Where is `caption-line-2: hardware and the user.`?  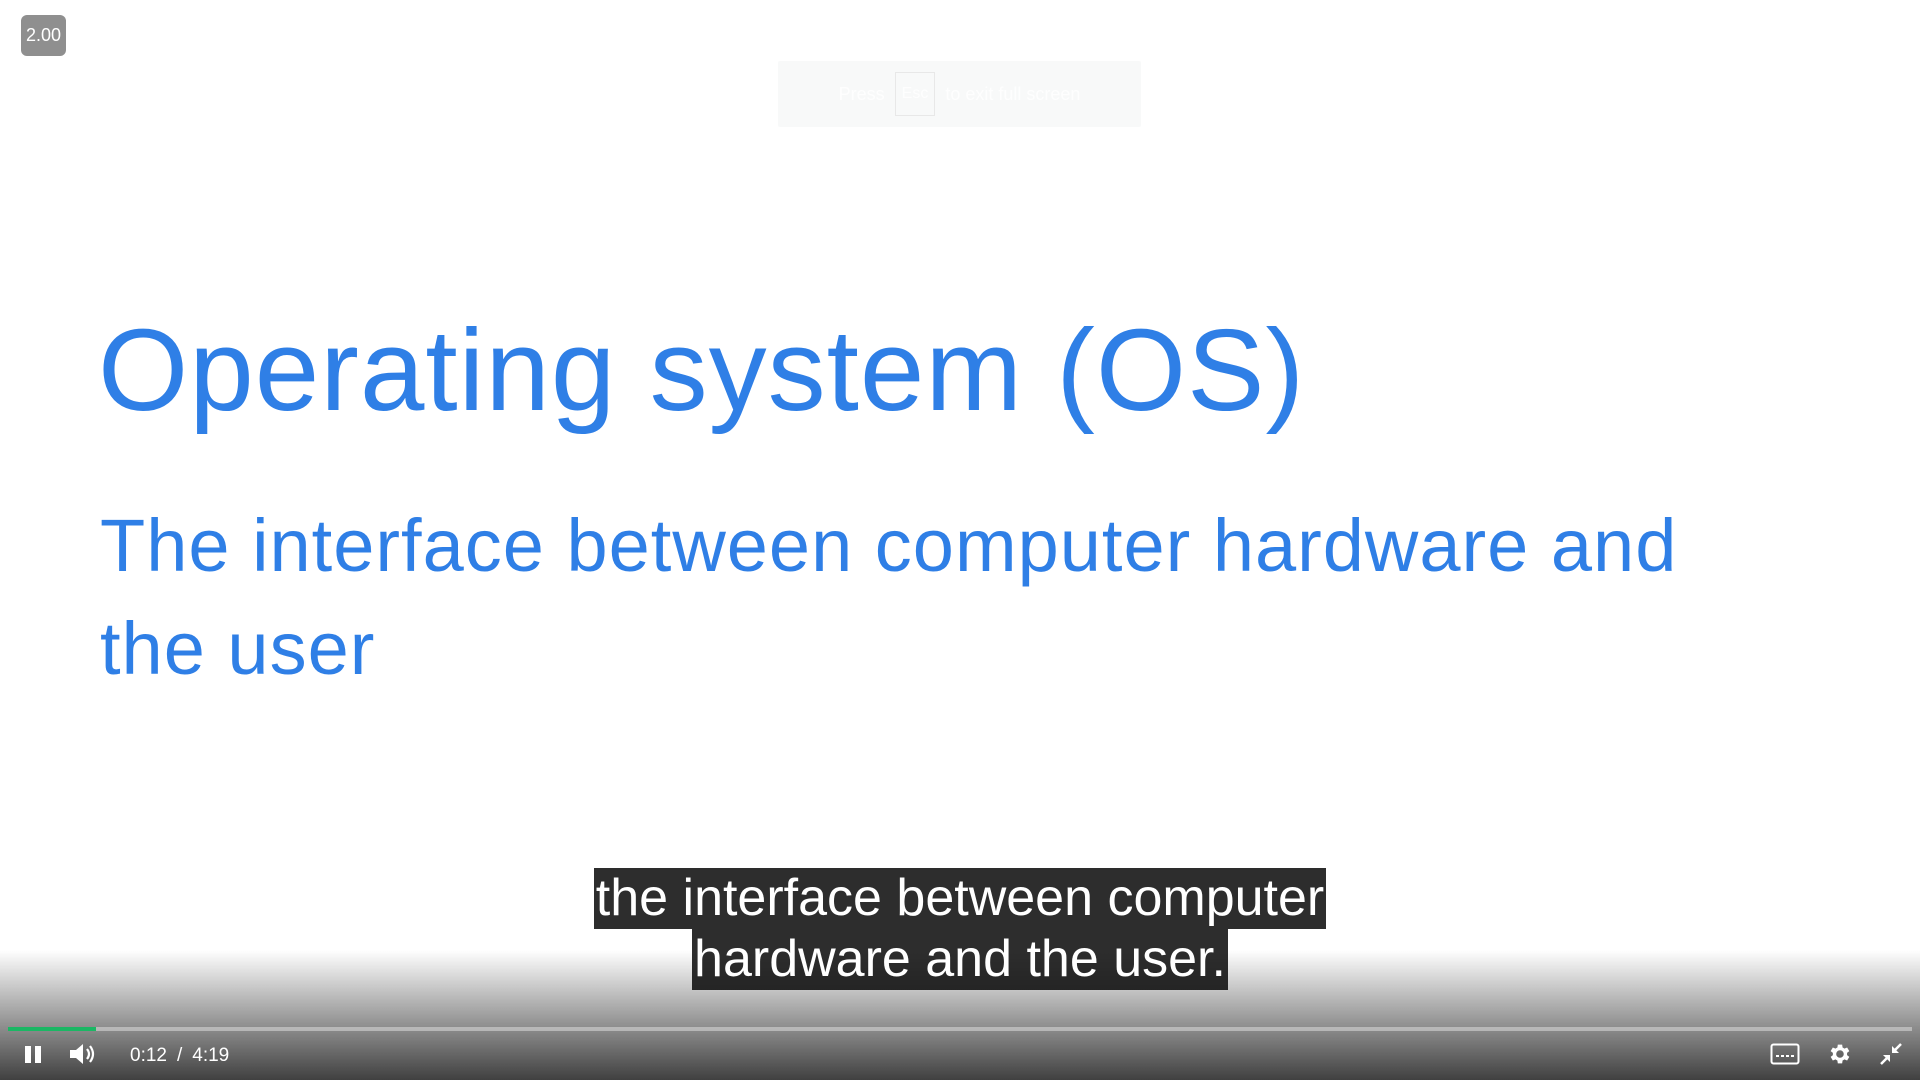
caption-line-2: hardware and the user. is located at coordinates (960, 959).